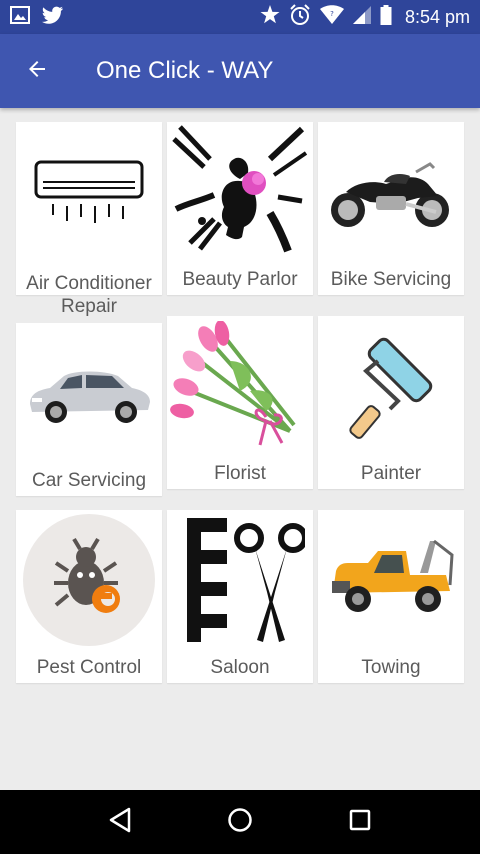 This screenshot has height=854, width=480. What do you see at coordinates (89, 580) in the screenshot?
I see `bug-icon` at bounding box center [89, 580].